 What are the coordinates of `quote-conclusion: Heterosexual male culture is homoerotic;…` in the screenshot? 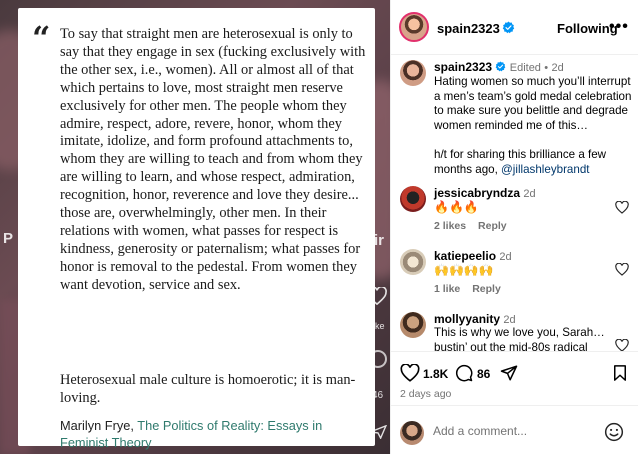 It's located at (208, 389).